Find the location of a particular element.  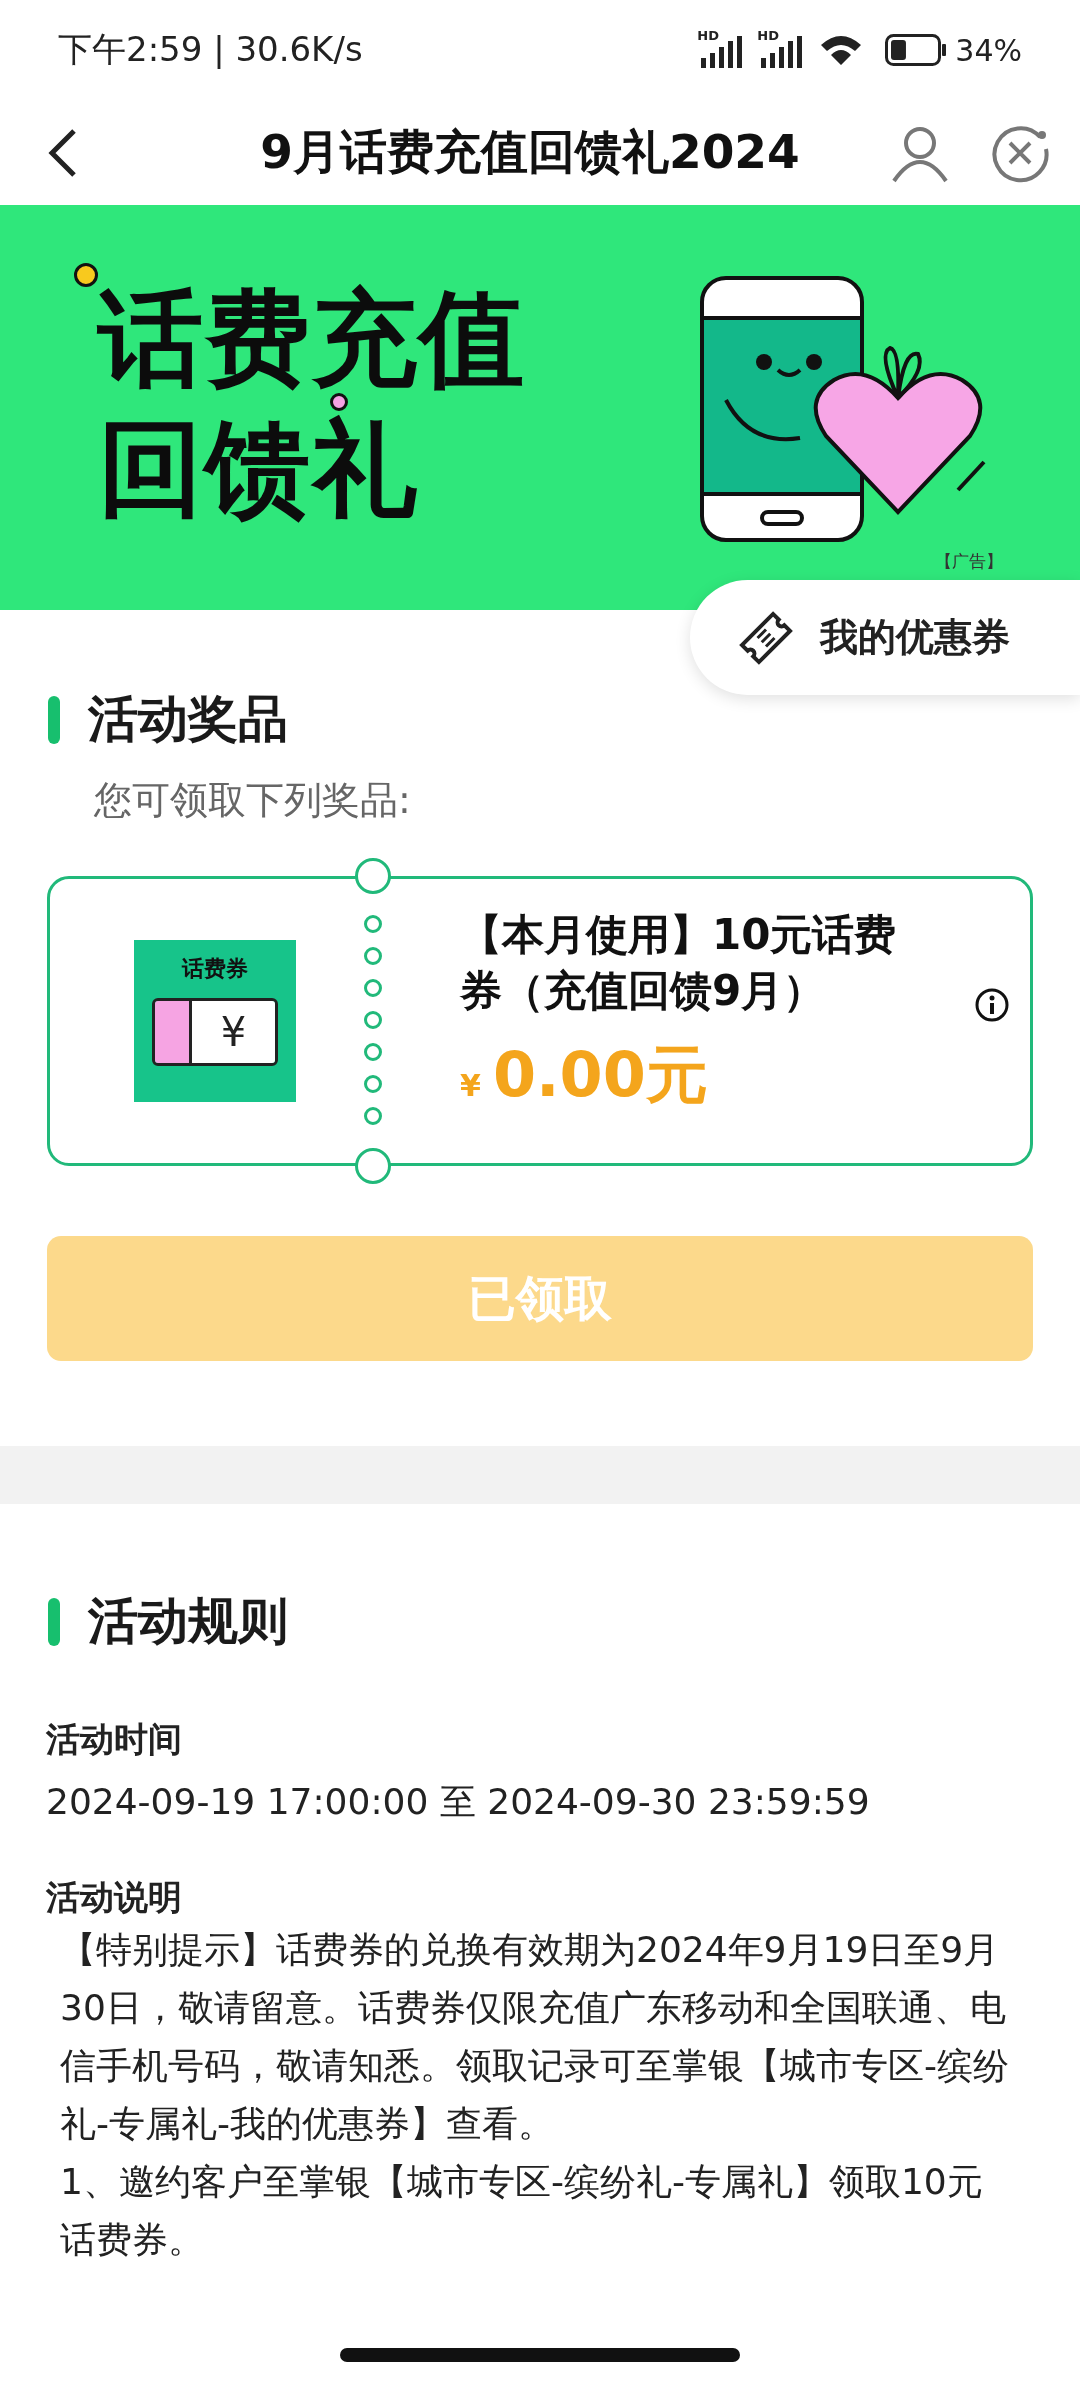

rule-text: 1、邀约客户至掌银【城市专区-缤纷礼-专属礼】领取10元话费券。 is located at coordinates (521, 2211).